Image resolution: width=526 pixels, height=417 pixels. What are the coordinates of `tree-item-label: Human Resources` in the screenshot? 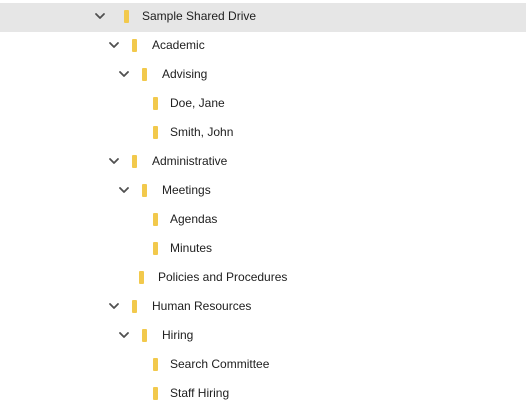 It's located at (202, 306).